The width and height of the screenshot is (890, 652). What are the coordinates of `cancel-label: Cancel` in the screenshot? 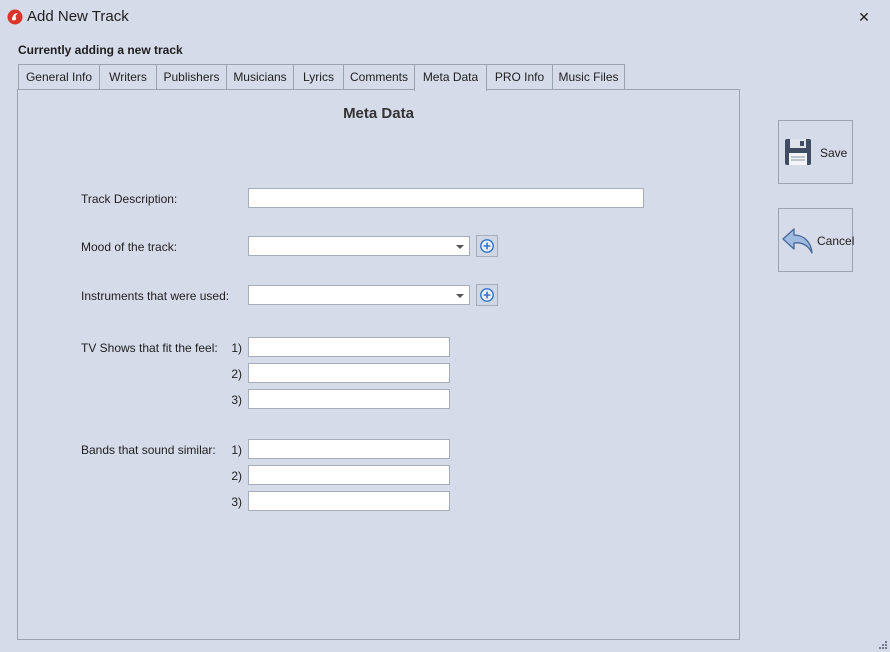 It's located at (836, 241).